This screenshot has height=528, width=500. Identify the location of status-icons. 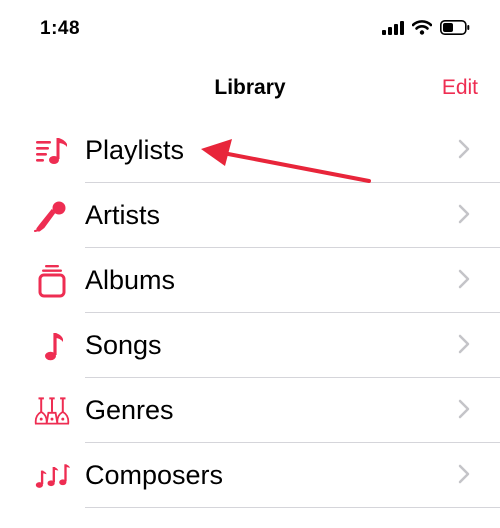
(426, 27).